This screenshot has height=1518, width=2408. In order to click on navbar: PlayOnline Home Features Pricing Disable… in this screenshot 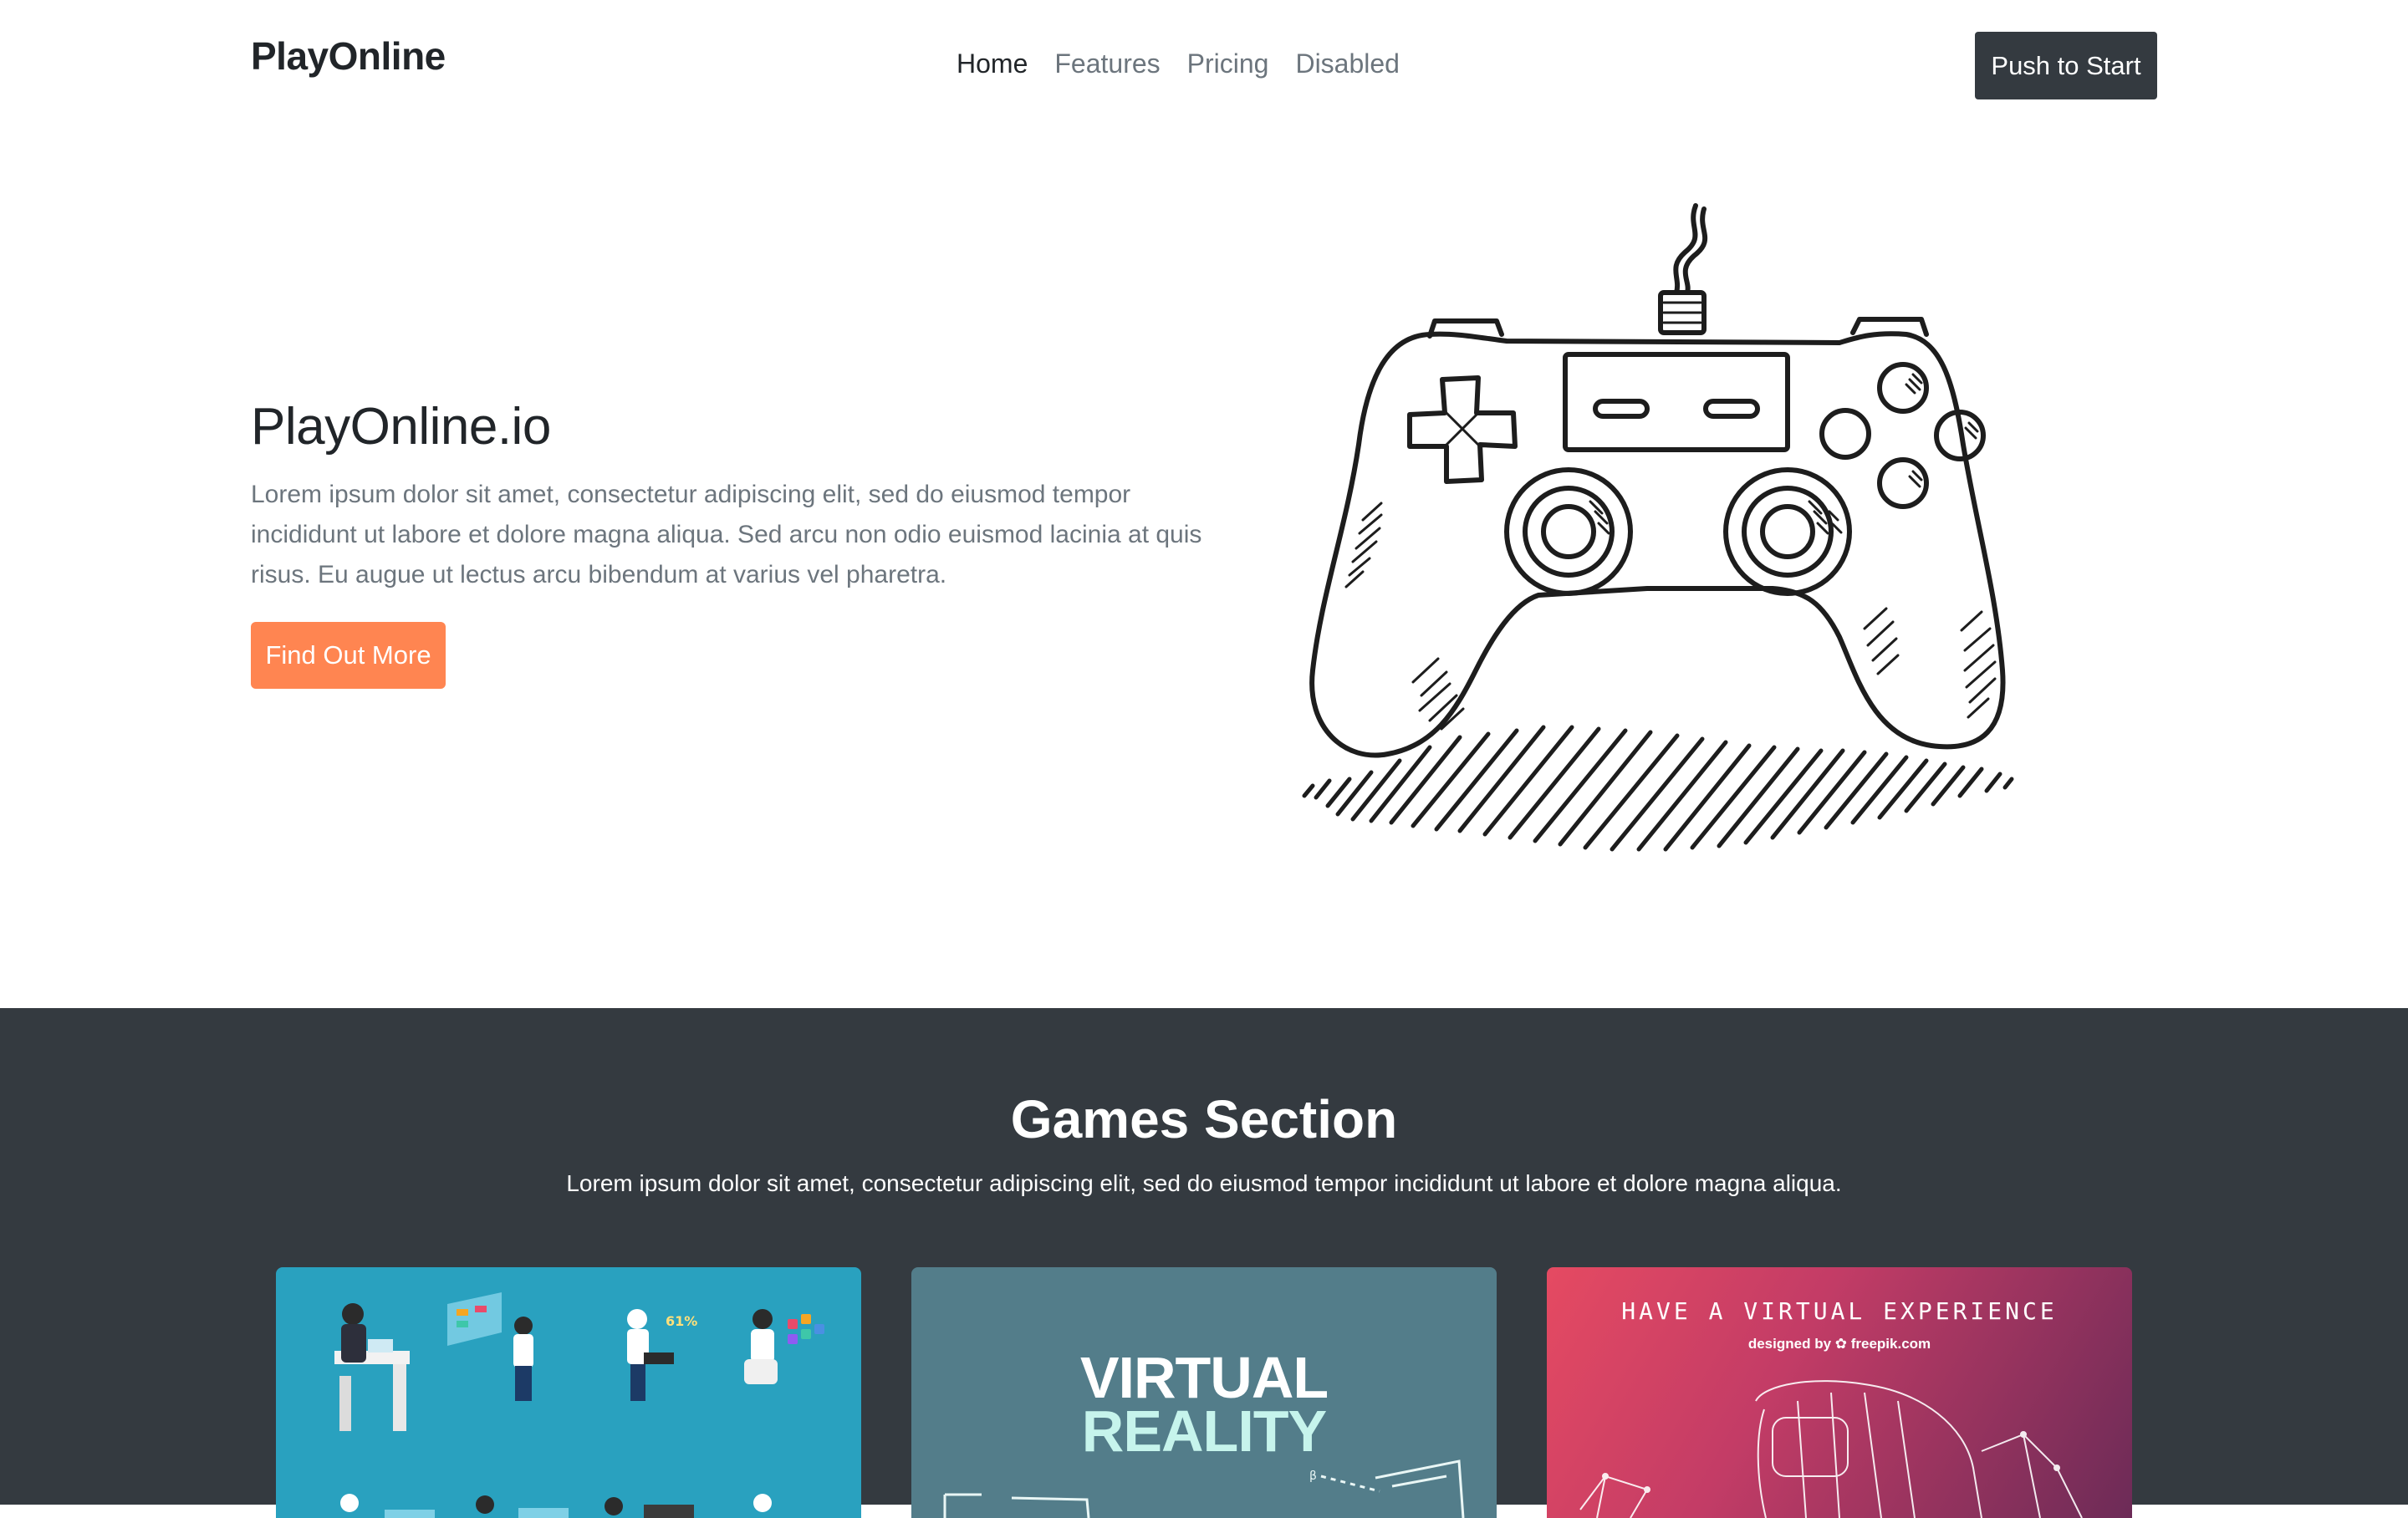, I will do `click(1204, 62)`.